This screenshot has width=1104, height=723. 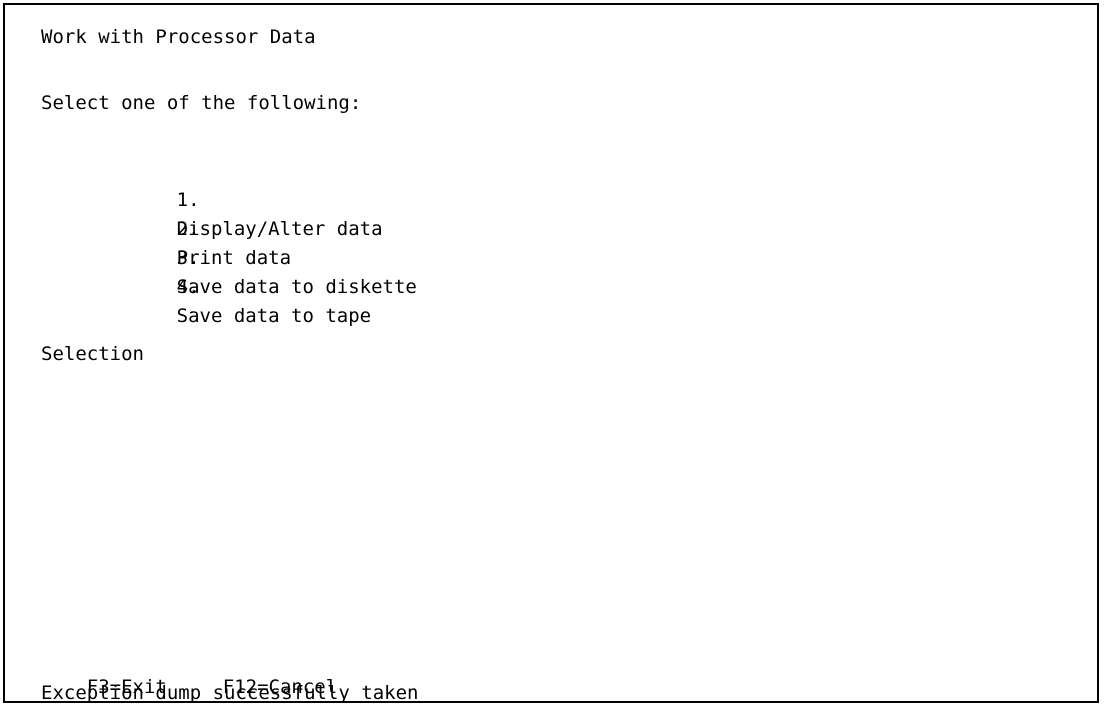 What do you see at coordinates (274, 316) in the screenshot?
I see `option-label: Save data to tape` at bounding box center [274, 316].